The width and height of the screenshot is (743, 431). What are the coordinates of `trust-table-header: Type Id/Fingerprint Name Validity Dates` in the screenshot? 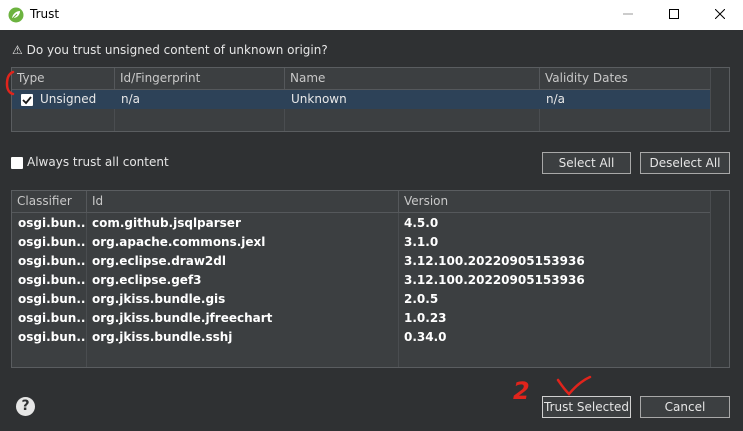 It's located at (370, 79).